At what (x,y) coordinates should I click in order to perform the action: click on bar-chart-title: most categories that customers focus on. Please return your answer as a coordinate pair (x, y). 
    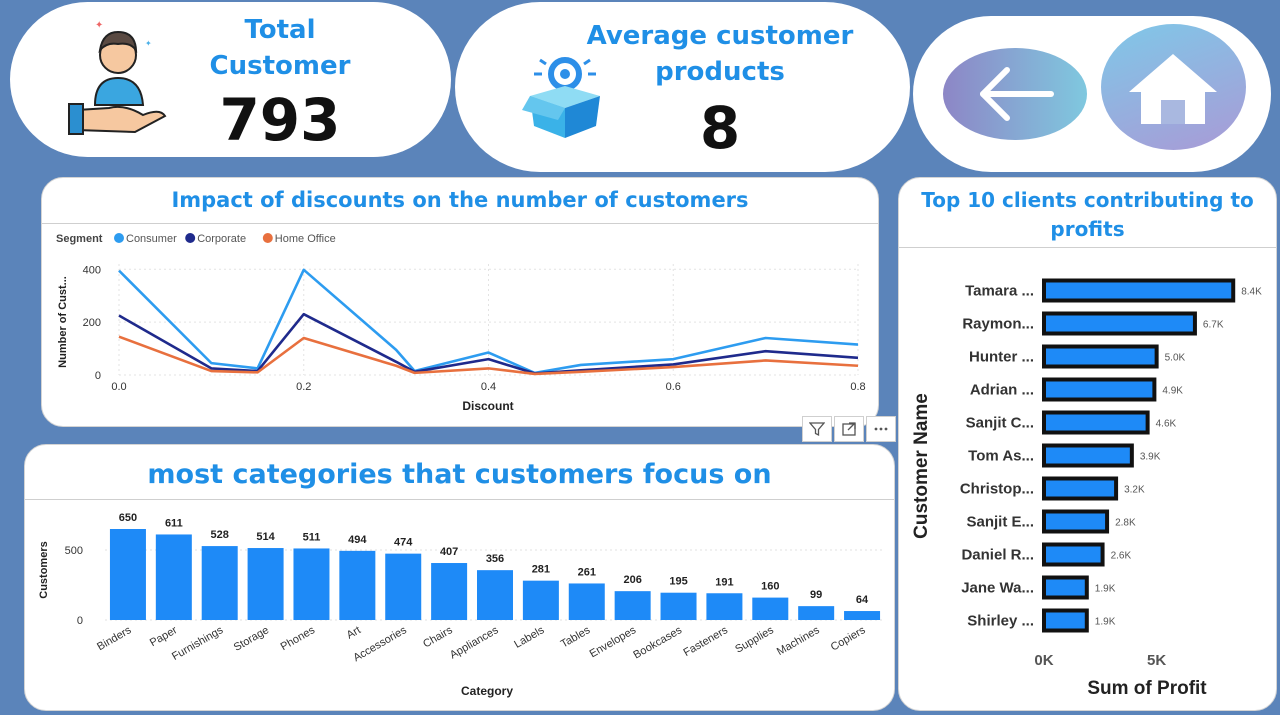
    Looking at the image, I should click on (459, 474).